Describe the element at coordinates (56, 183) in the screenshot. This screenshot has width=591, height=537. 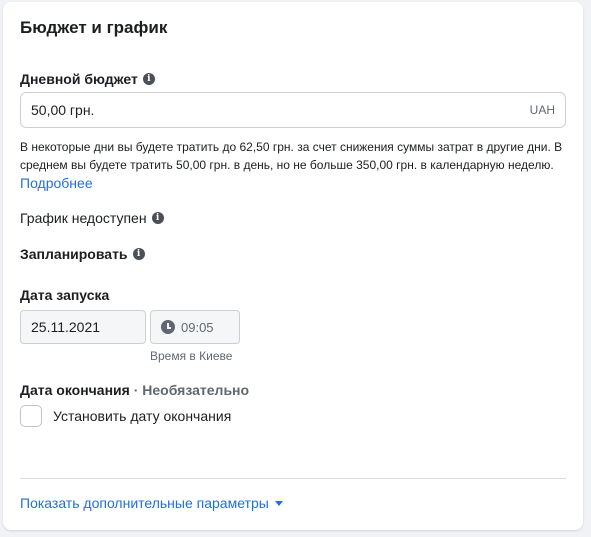
I see `learn-more-link: Подробнее` at that location.